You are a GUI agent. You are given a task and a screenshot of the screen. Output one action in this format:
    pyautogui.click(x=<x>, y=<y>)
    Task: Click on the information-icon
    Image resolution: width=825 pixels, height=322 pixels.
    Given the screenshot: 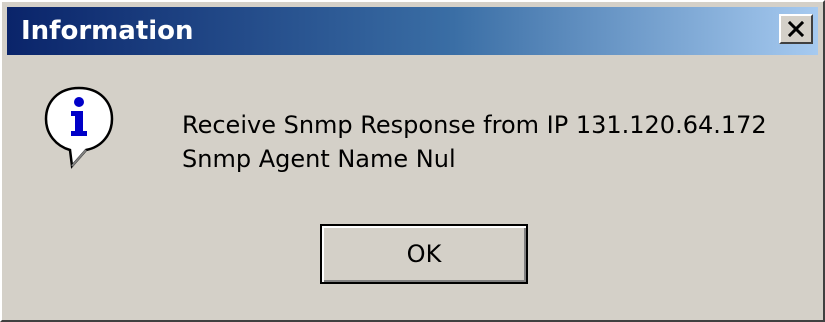 What is the action you would take?
    pyautogui.click(x=79, y=127)
    